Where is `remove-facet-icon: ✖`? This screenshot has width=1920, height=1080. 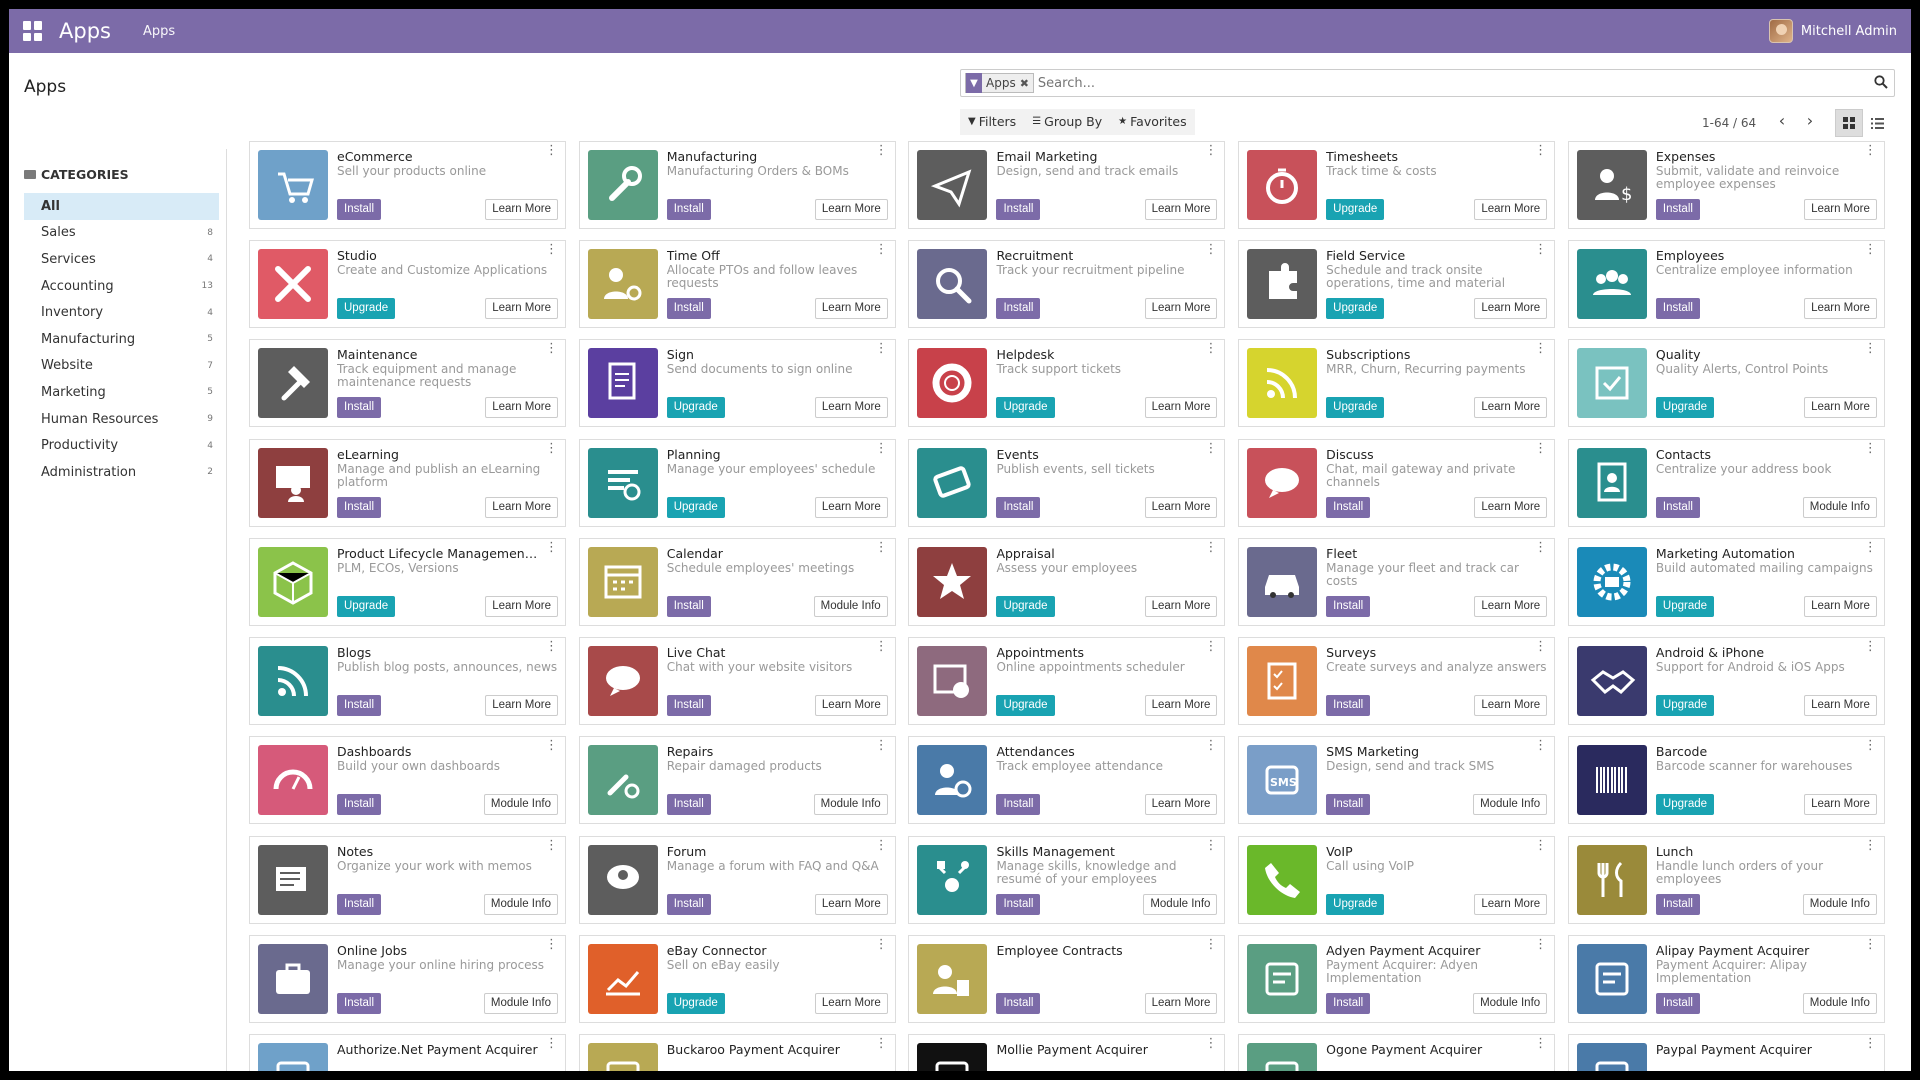 remove-facet-icon: ✖ is located at coordinates (1026, 83).